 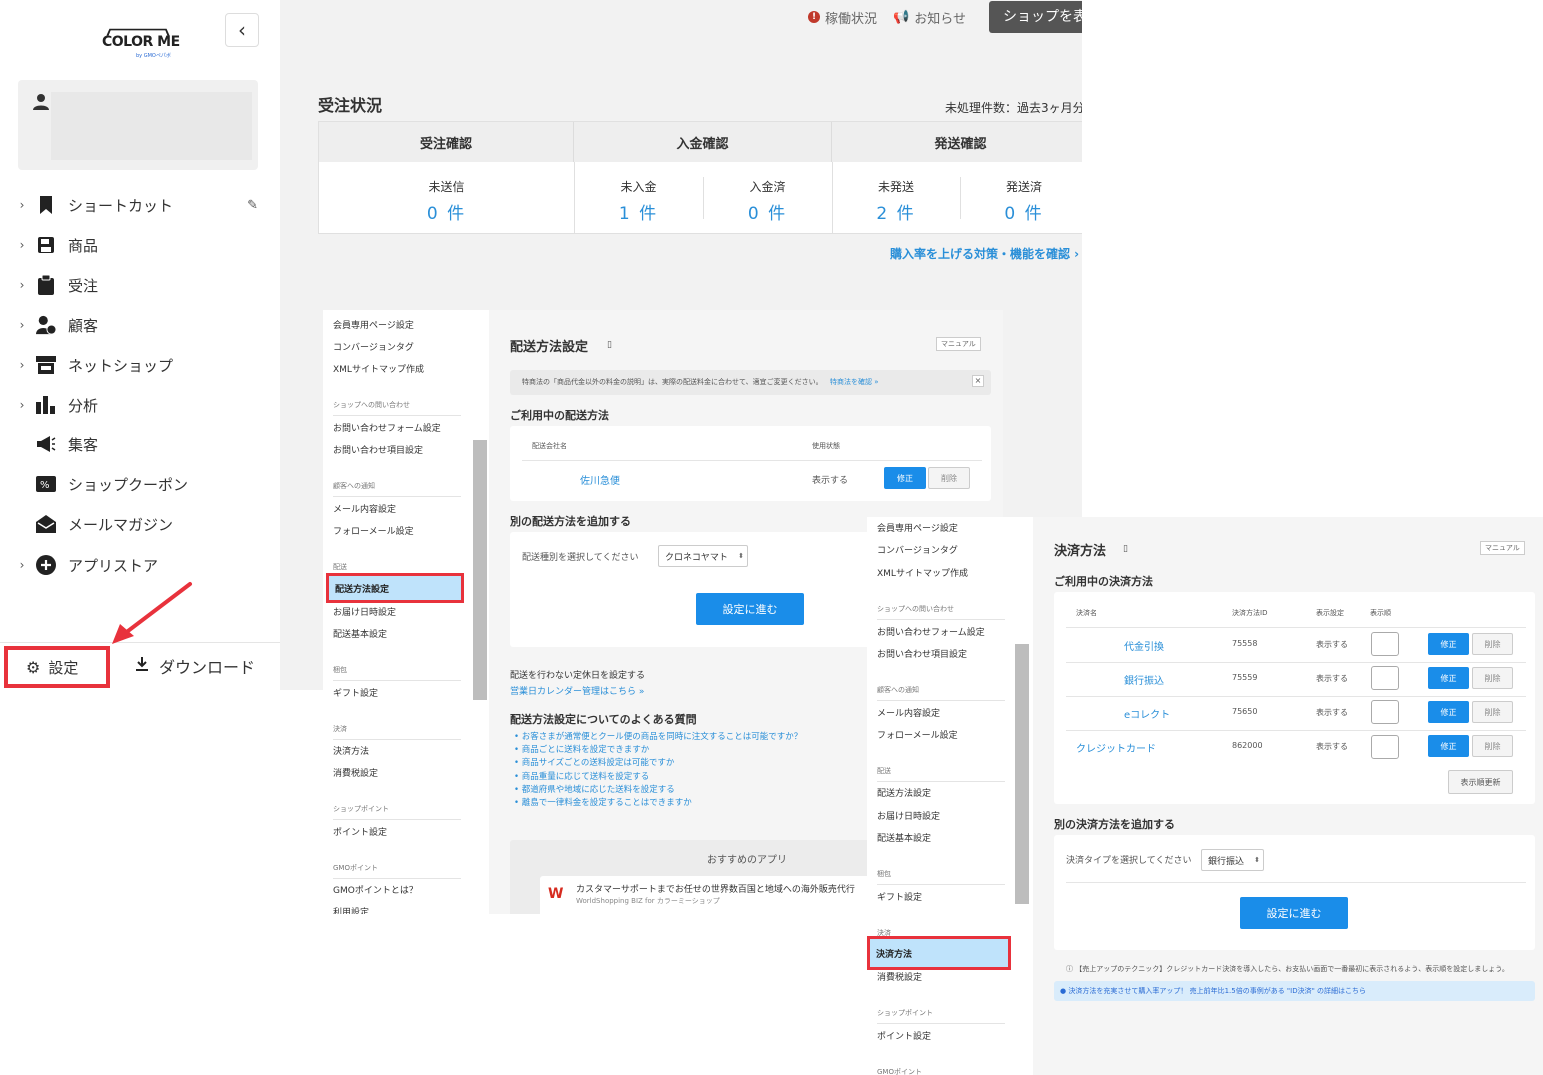 What do you see at coordinates (139, 405) in the screenshot?
I see `nav-analytics: › 分析` at bounding box center [139, 405].